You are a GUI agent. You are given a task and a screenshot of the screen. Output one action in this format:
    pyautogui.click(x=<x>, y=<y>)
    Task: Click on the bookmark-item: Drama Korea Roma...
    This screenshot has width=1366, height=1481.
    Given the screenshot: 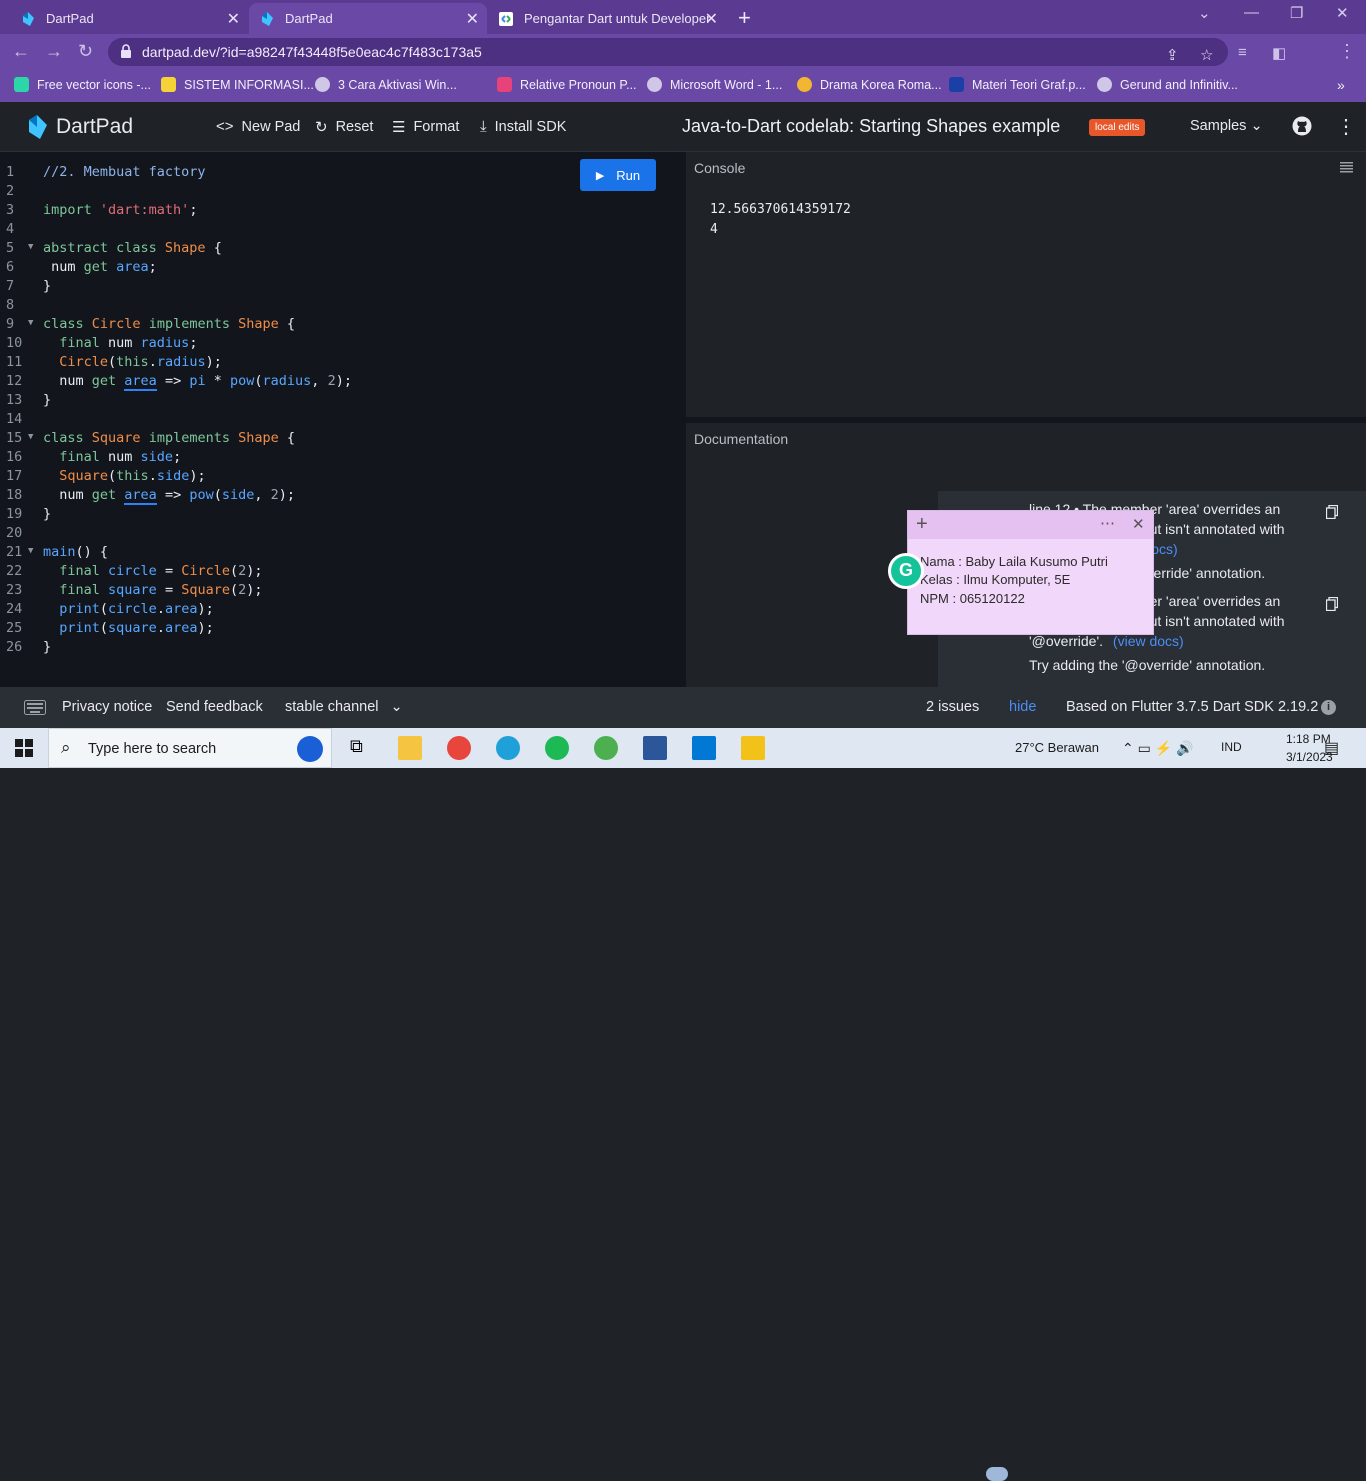 What is the action you would take?
    pyautogui.click(x=869, y=84)
    